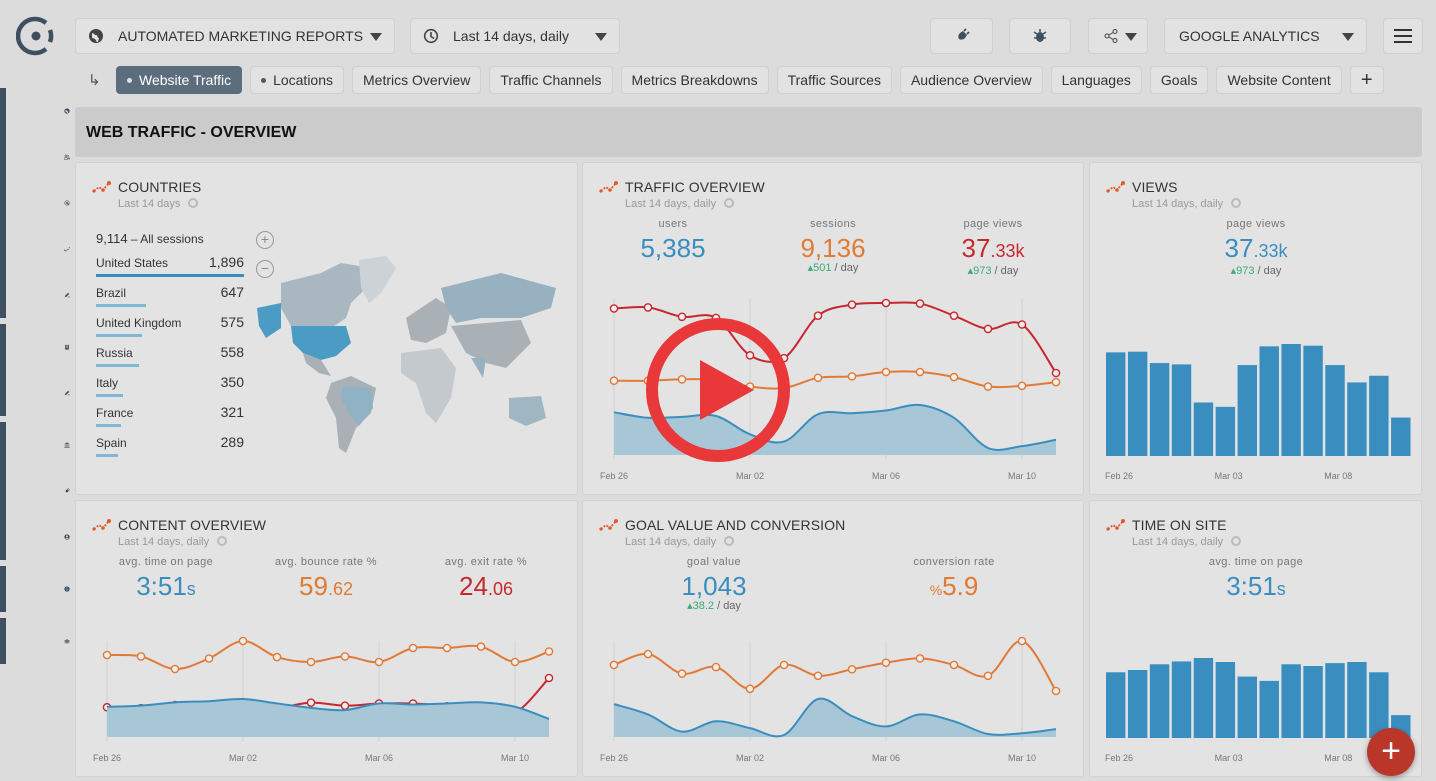  Describe the element at coordinates (417, 80) in the screenshot. I see `tab-metrics-overview: Metrics Overview` at that location.